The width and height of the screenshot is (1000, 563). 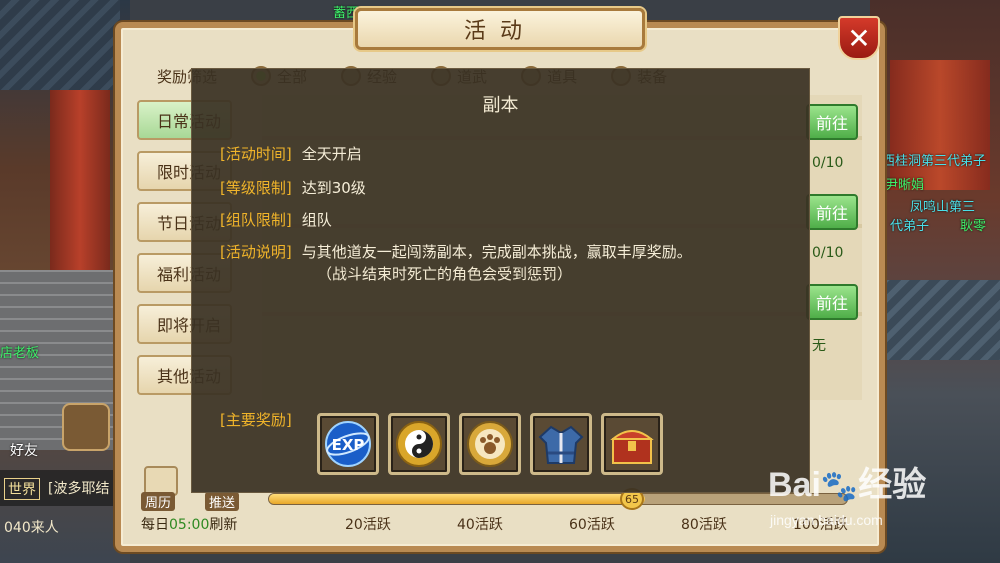 What do you see at coordinates (935, 320) in the screenshot?
I see `roof-right` at bounding box center [935, 320].